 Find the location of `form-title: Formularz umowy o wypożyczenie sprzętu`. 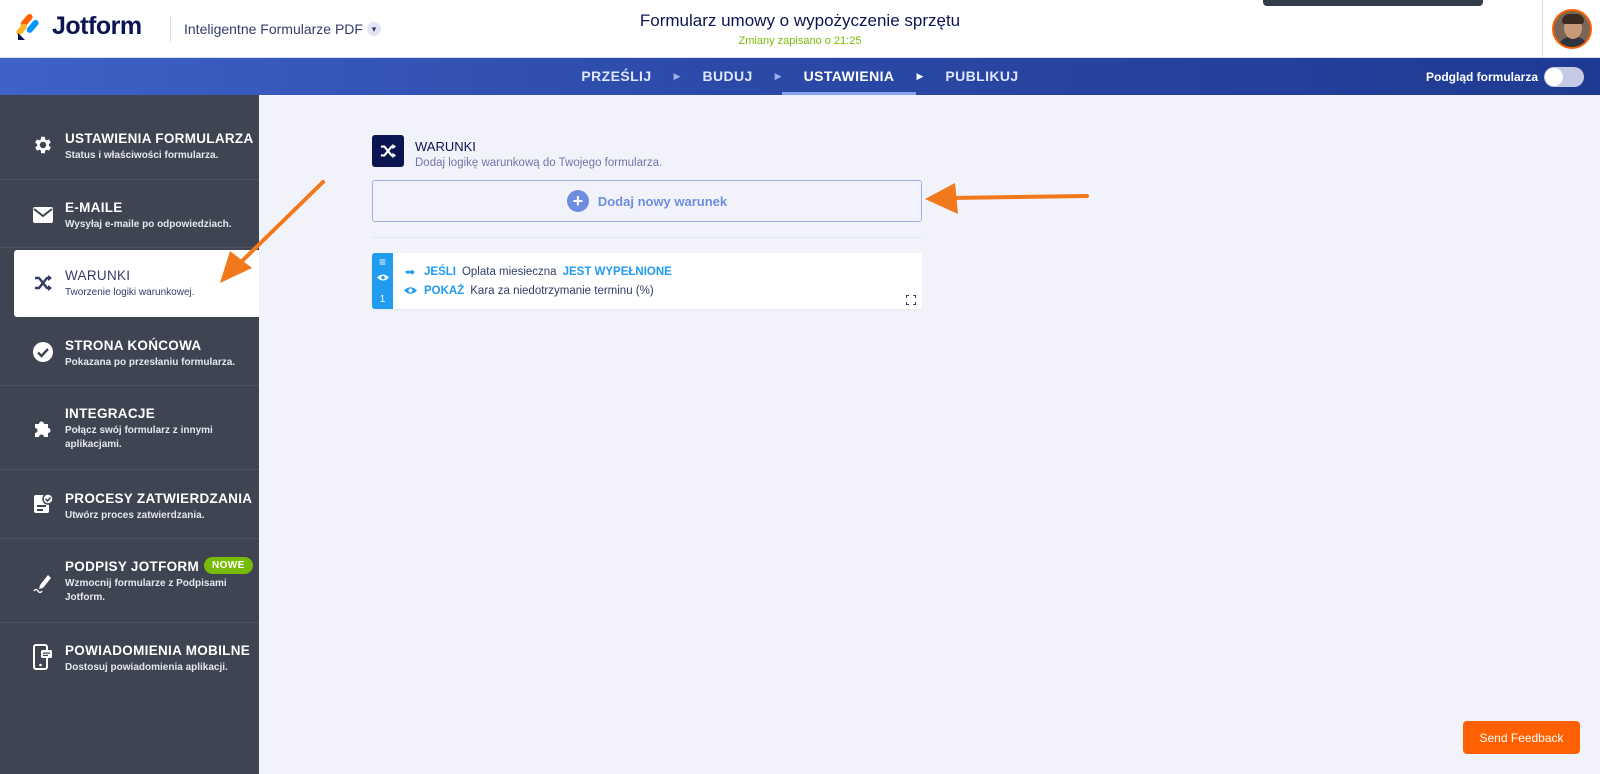

form-title: Formularz umowy o wypożyczenie sprzętu is located at coordinates (800, 21).